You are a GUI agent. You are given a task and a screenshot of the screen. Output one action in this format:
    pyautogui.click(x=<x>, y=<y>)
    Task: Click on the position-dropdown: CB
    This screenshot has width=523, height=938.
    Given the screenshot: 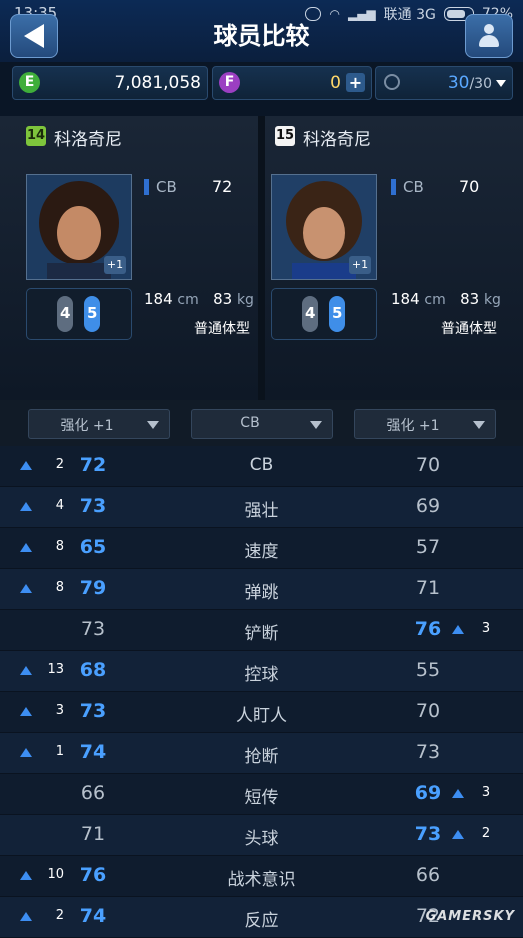 What is the action you would take?
    pyautogui.click(x=262, y=424)
    